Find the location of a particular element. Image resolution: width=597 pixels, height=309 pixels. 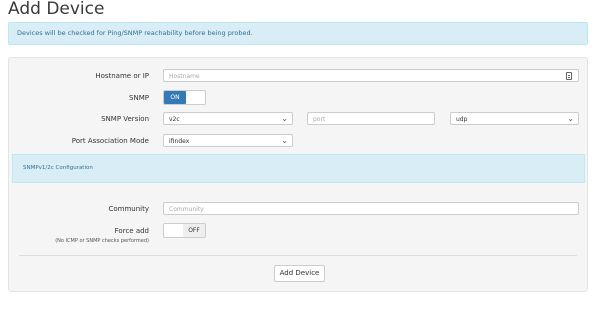

form-divider is located at coordinates (298, 255).